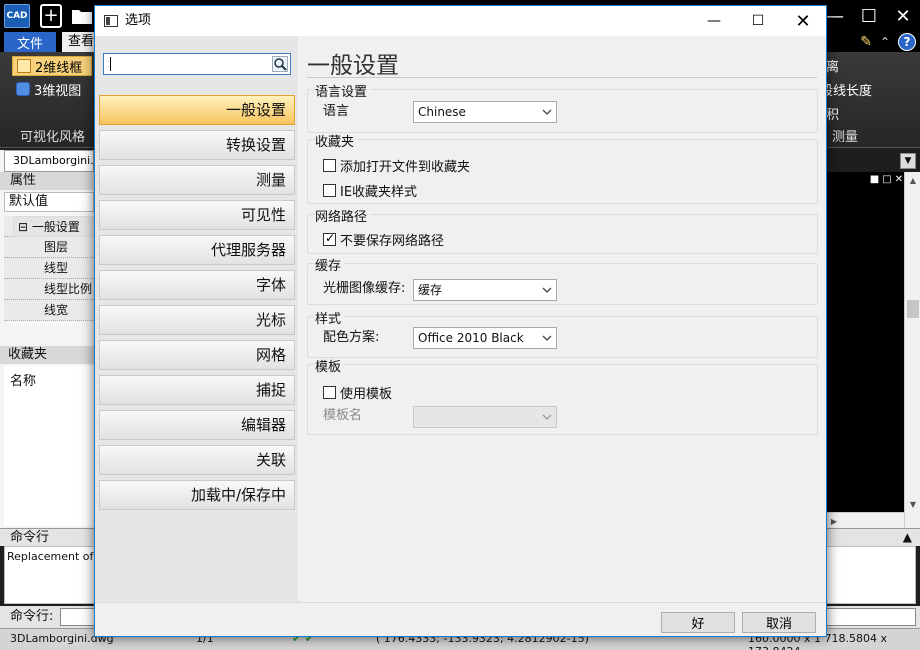 The width and height of the screenshot is (920, 650). What do you see at coordinates (197, 355) in the screenshot?
I see `nav-item-grid: 网格` at bounding box center [197, 355].